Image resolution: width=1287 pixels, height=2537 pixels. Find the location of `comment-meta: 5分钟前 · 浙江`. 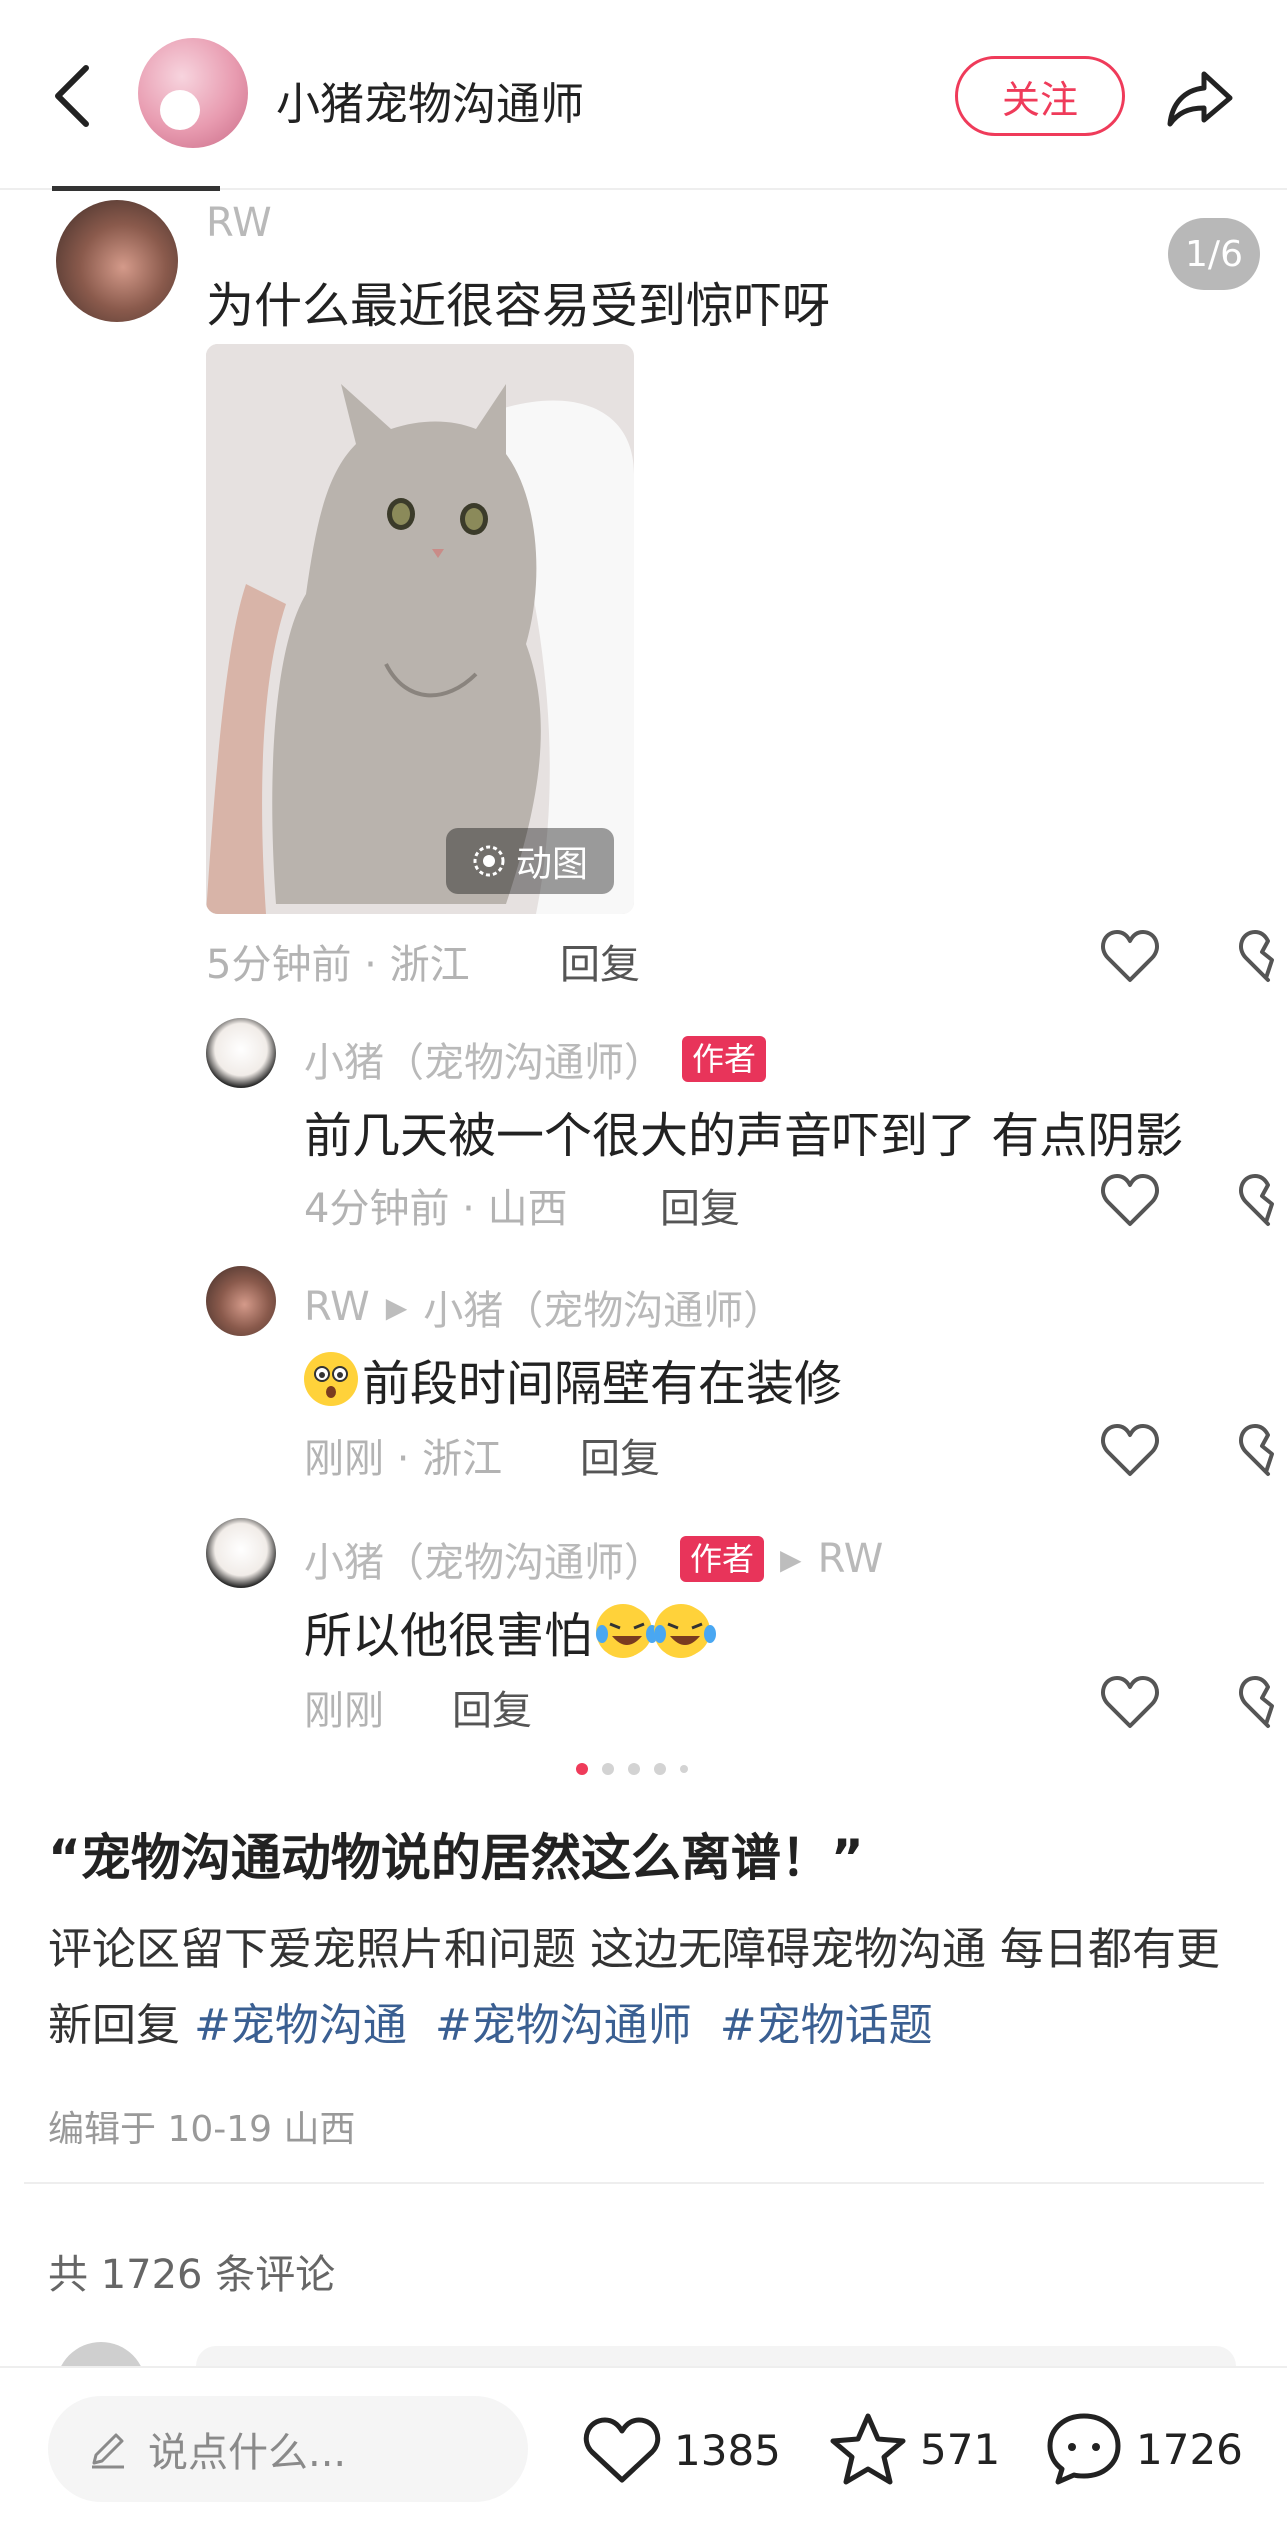

comment-meta: 5分钟前 · 浙江 is located at coordinates (338, 965).